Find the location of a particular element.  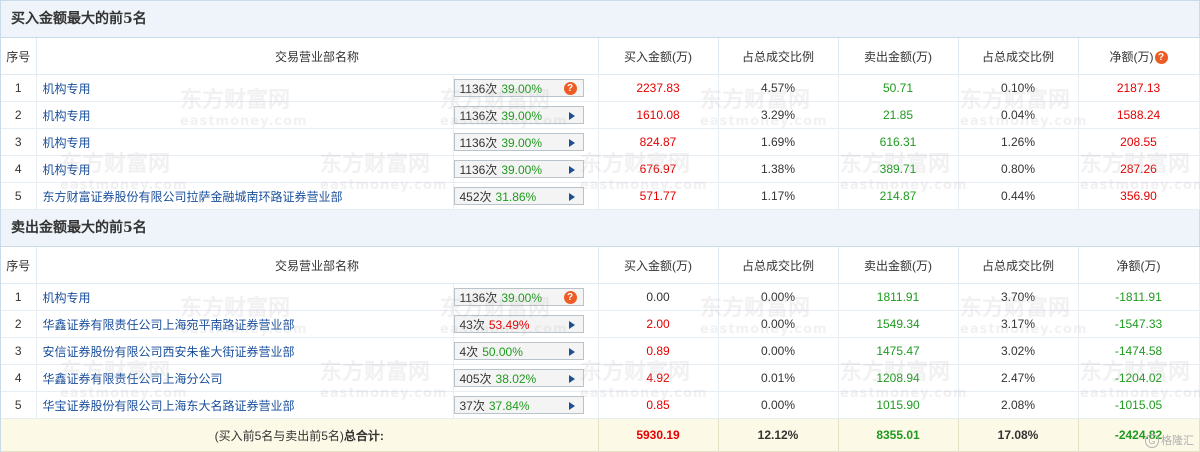

branch-stats-chip: 37次 37.84% is located at coordinates (518, 405).